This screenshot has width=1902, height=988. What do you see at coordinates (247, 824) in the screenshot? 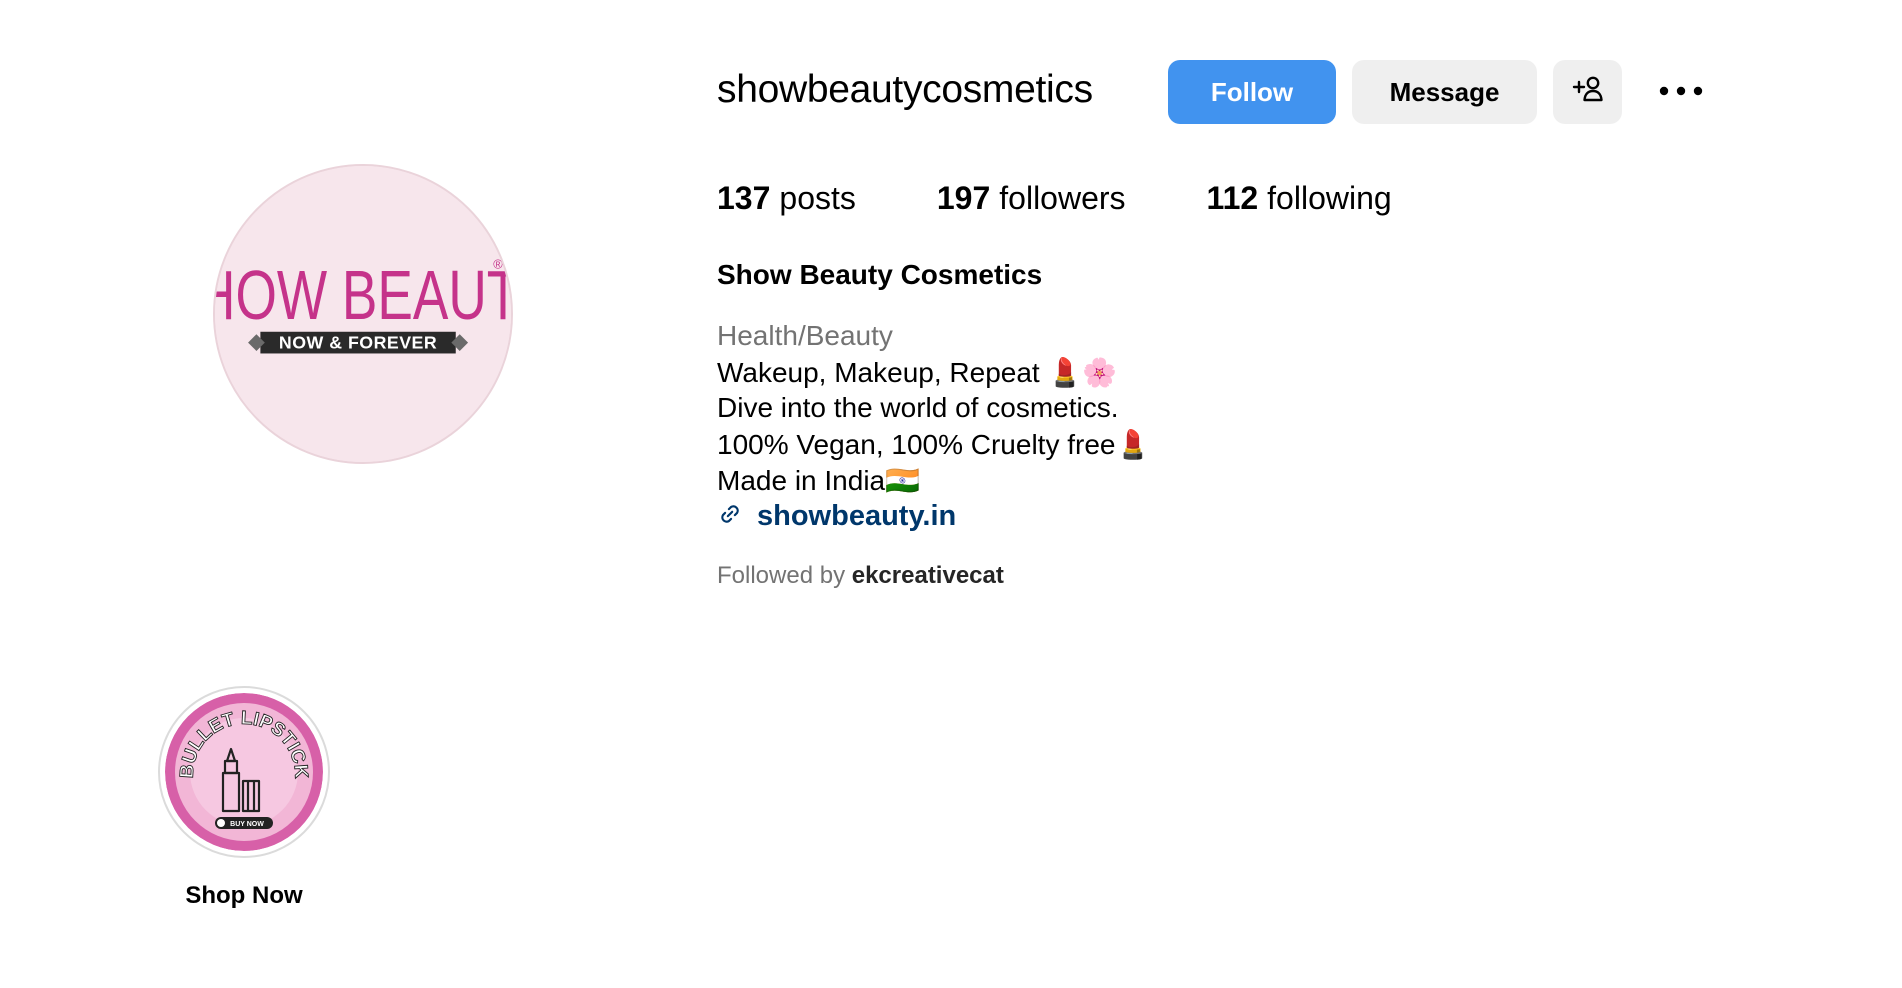
I see `cover-buy-now: BUY NOW` at bounding box center [247, 824].